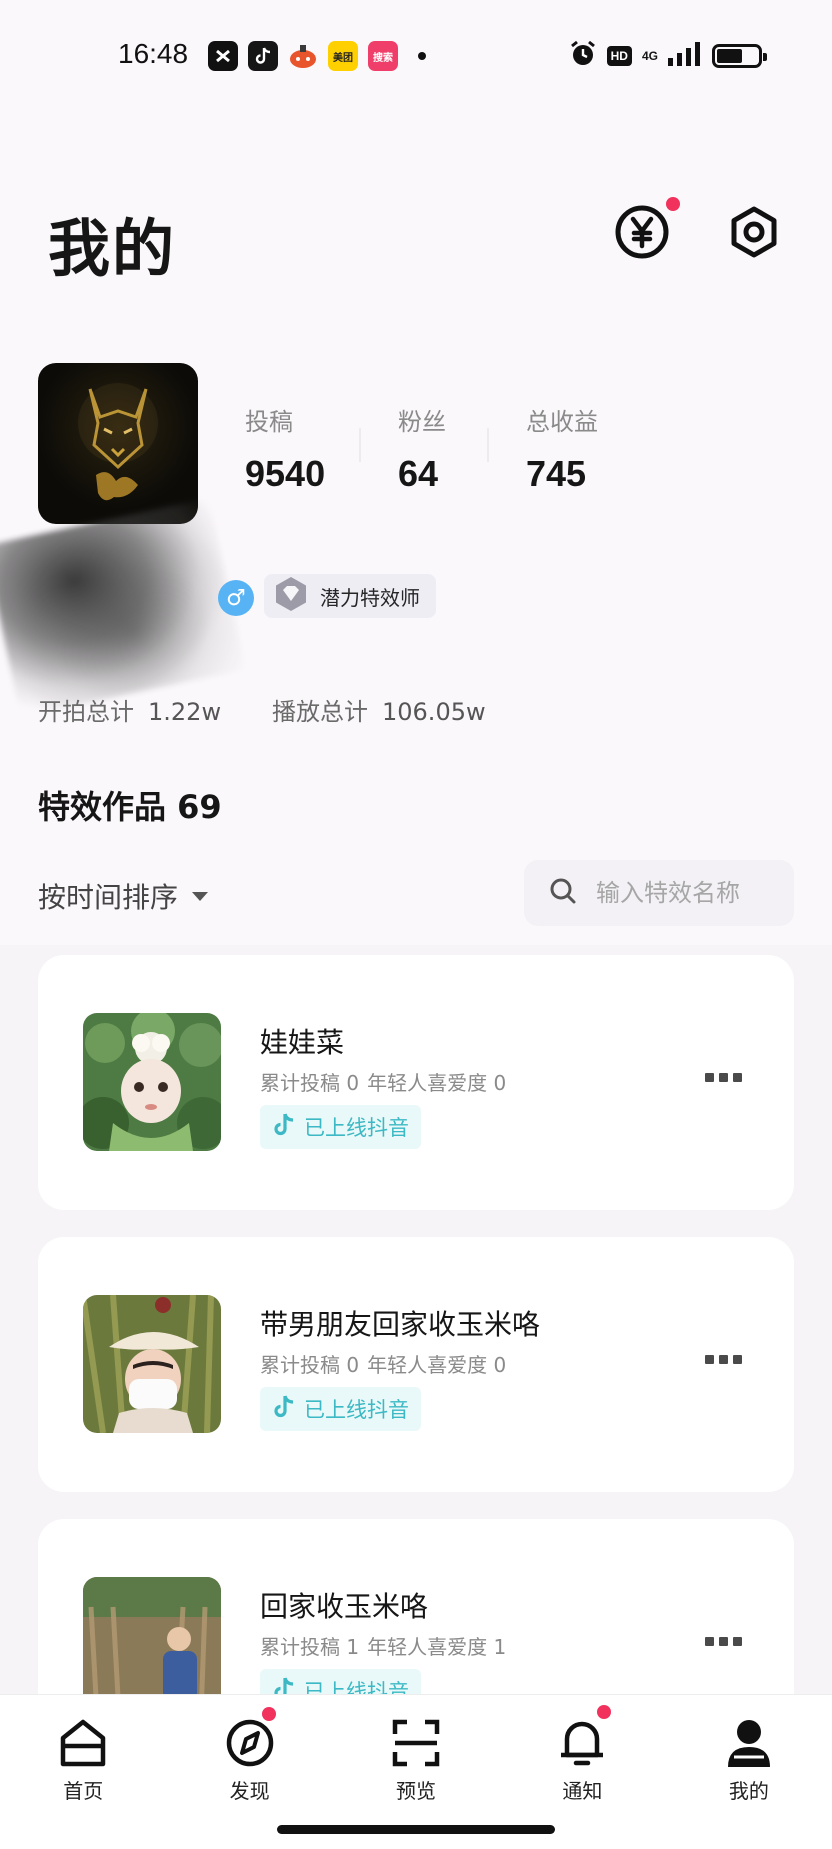 Image resolution: width=832 pixels, height=1849 pixels. I want to click on creator-title-badge: 潜力特效师, so click(350, 596).